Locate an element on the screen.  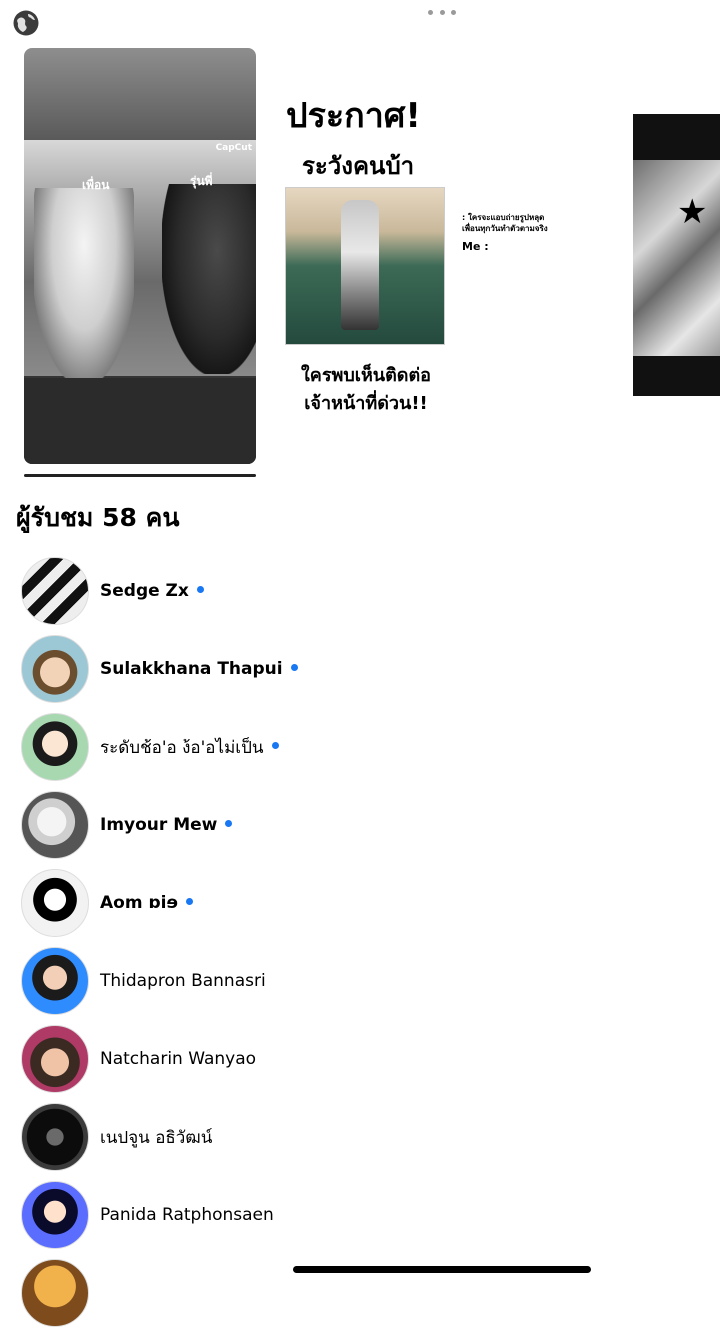
story-headline: ประกาศ! is located at coordinates (353, 116).